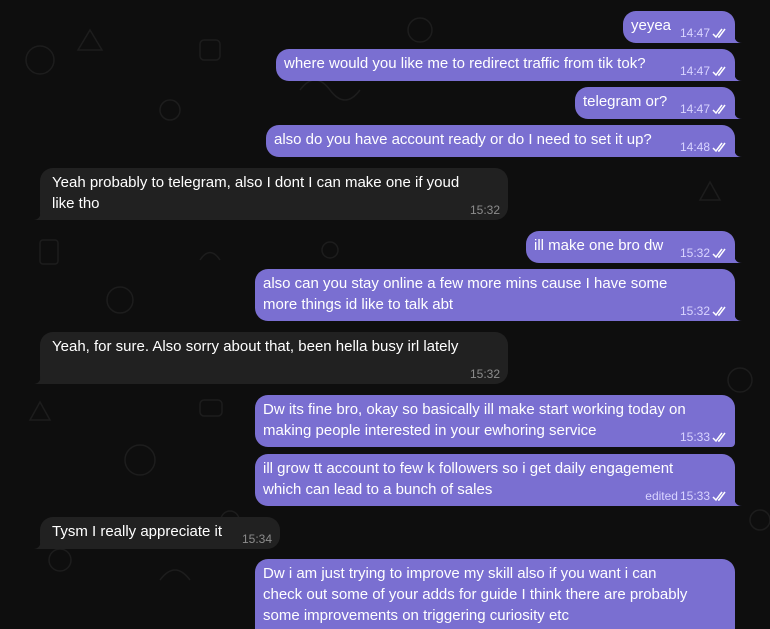 The height and width of the screenshot is (629, 770). I want to click on message-meta: edited 15:33, so click(687, 496).